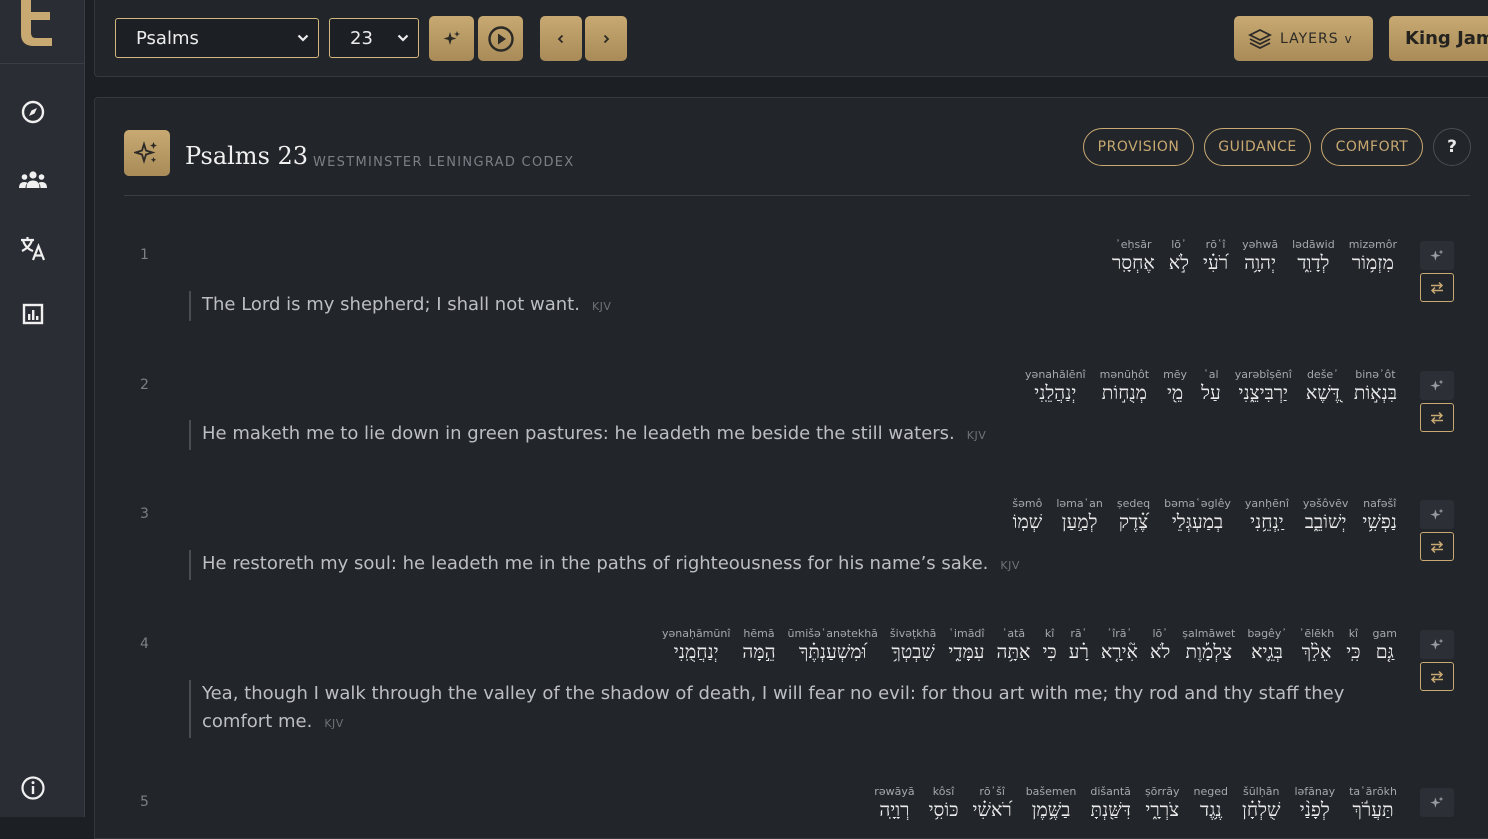  Describe the element at coordinates (1197, 515) in the screenshot. I see `hebrew-word: bəma῾əglêy בְמַעְגְּלֵי` at that location.